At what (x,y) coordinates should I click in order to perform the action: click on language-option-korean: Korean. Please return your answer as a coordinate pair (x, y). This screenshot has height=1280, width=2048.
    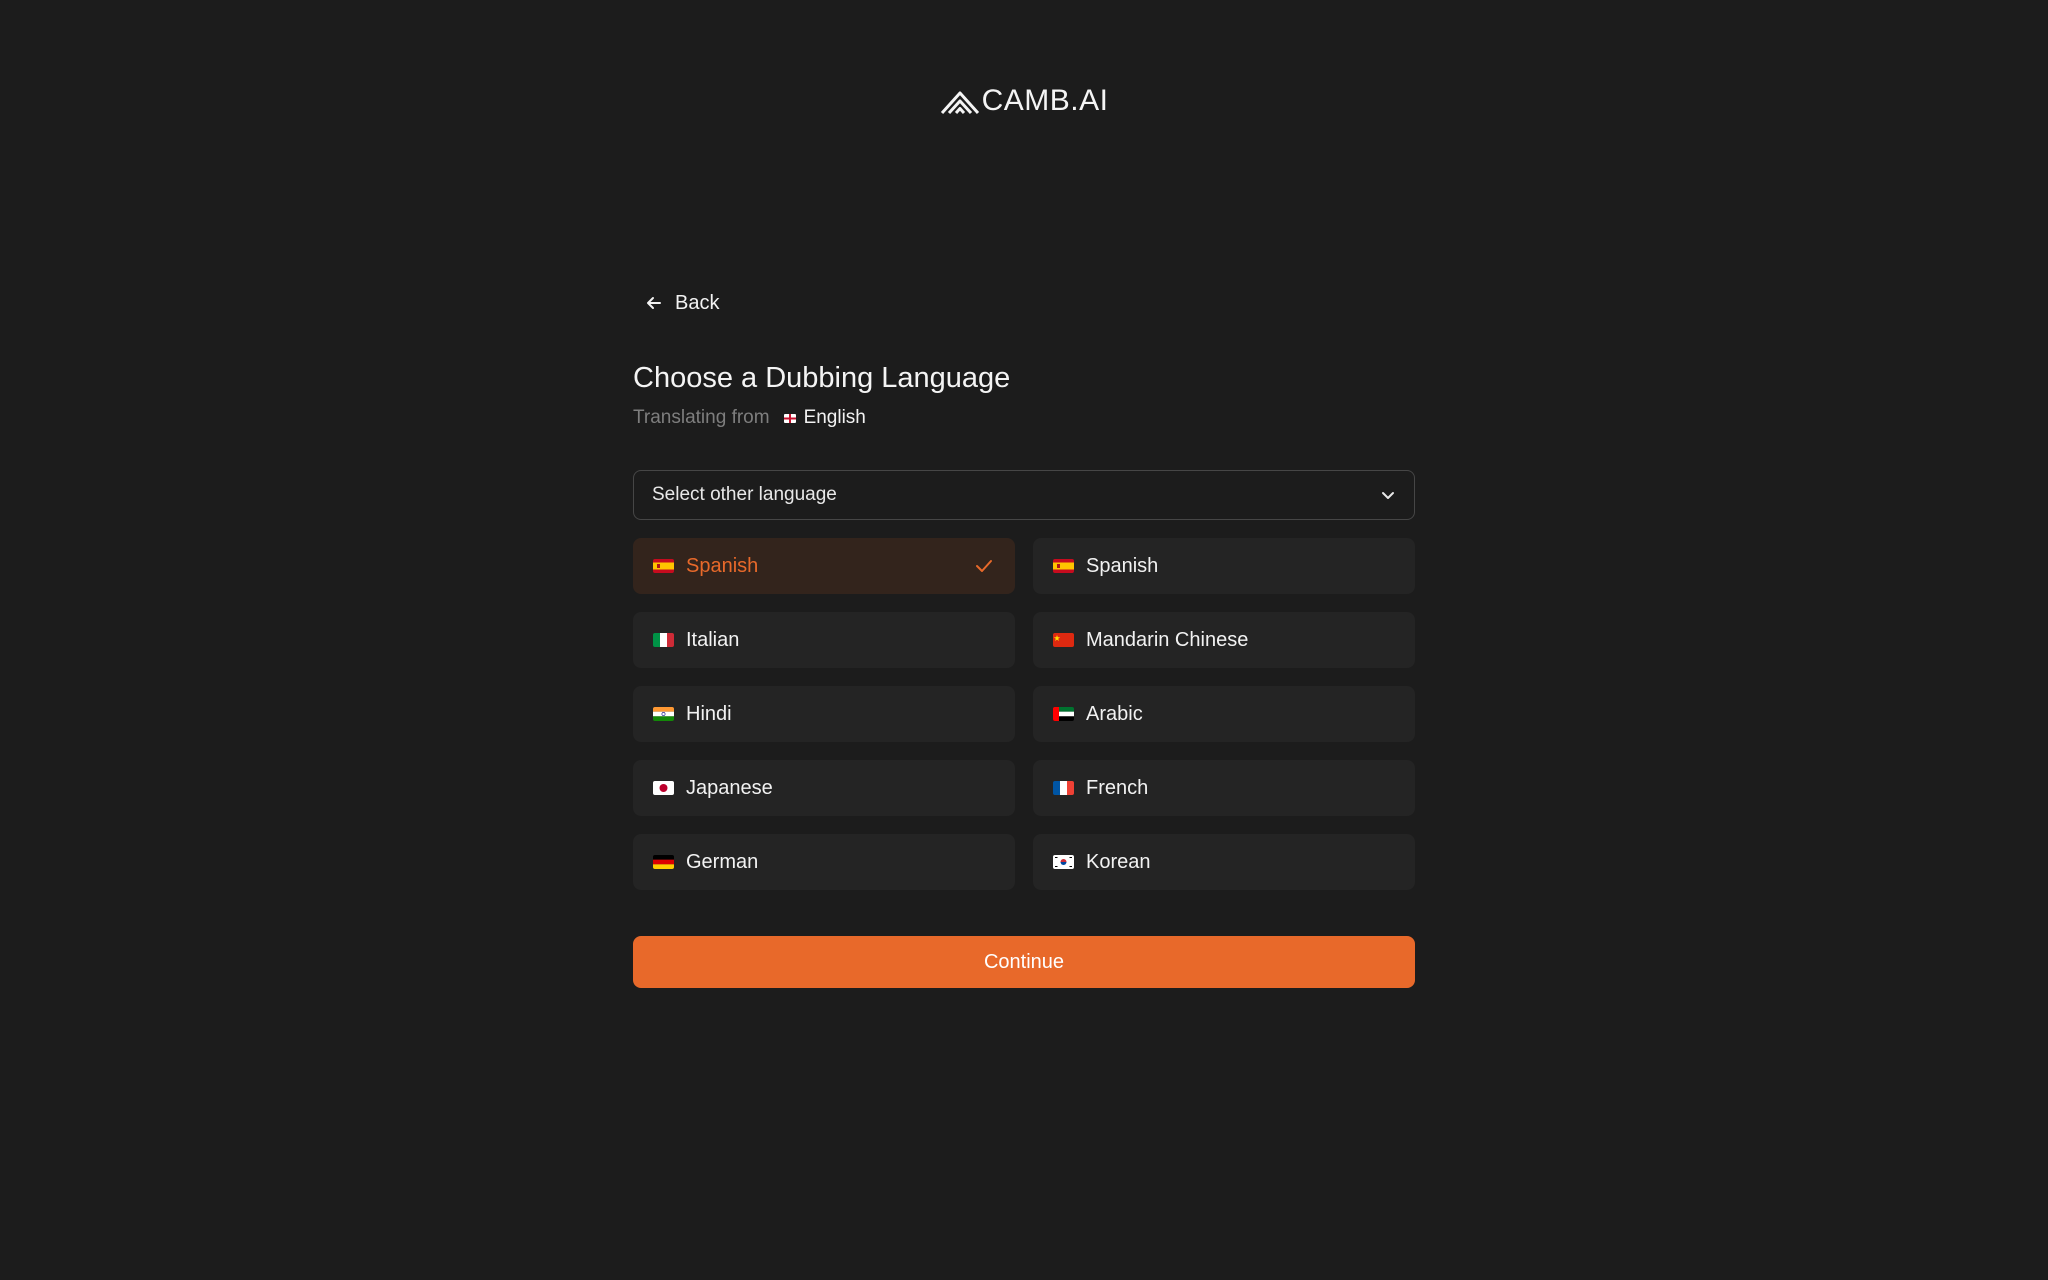
    Looking at the image, I should click on (1224, 862).